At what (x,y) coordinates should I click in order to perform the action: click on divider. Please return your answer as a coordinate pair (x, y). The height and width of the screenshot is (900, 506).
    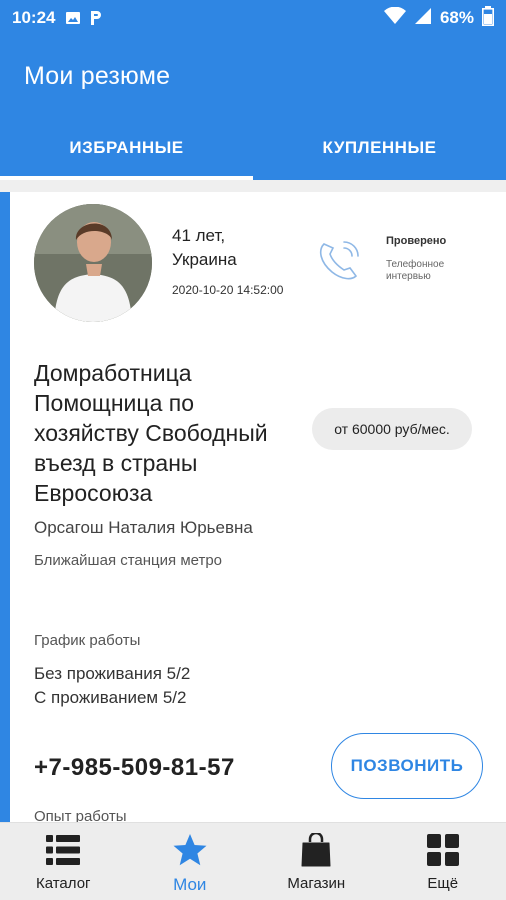
    Looking at the image, I should click on (253, 186).